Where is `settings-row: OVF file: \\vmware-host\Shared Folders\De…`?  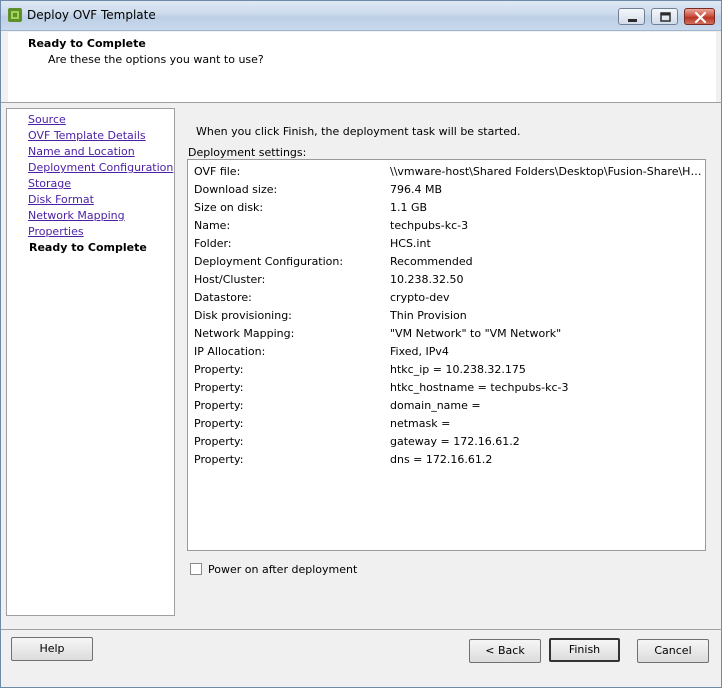
settings-row: OVF file: \\vmware-host\Shared Folders\De… is located at coordinates (446, 170).